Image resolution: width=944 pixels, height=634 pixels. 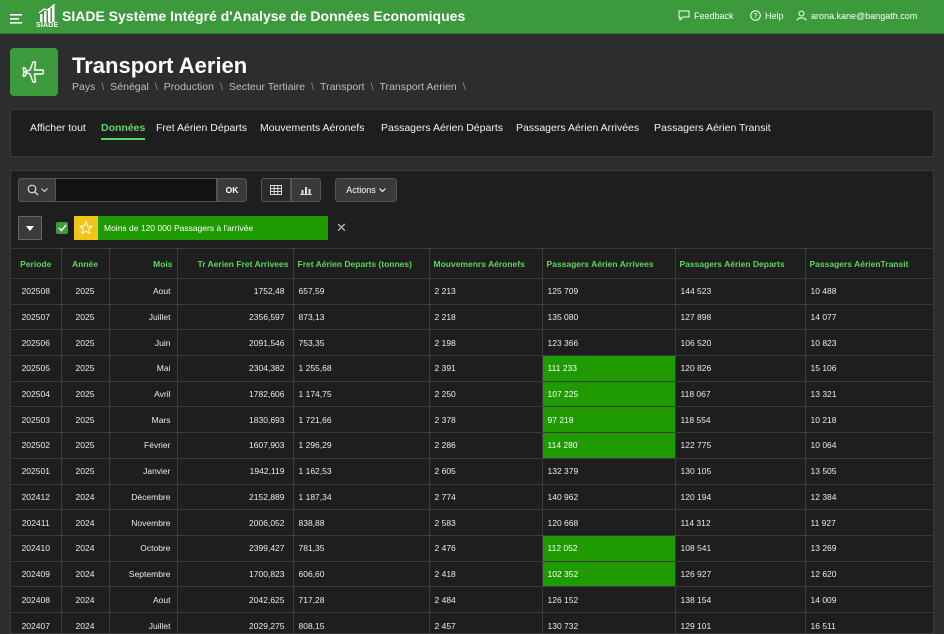 What do you see at coordinates (143, 368) in the screenshot?
I see `cell-mois: Mai` at bounding box center [143, 368].